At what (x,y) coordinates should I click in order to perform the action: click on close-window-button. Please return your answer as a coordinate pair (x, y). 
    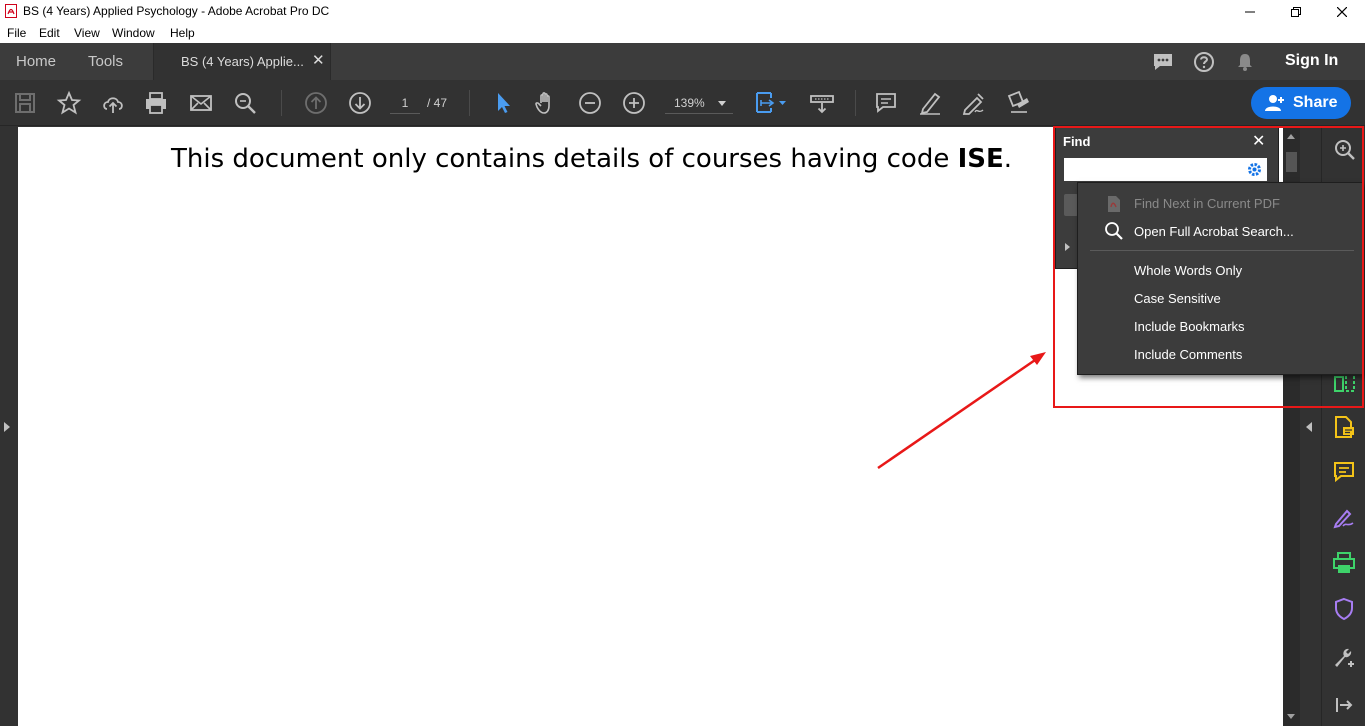
    Looking at the image, I should click on (1342, 11).